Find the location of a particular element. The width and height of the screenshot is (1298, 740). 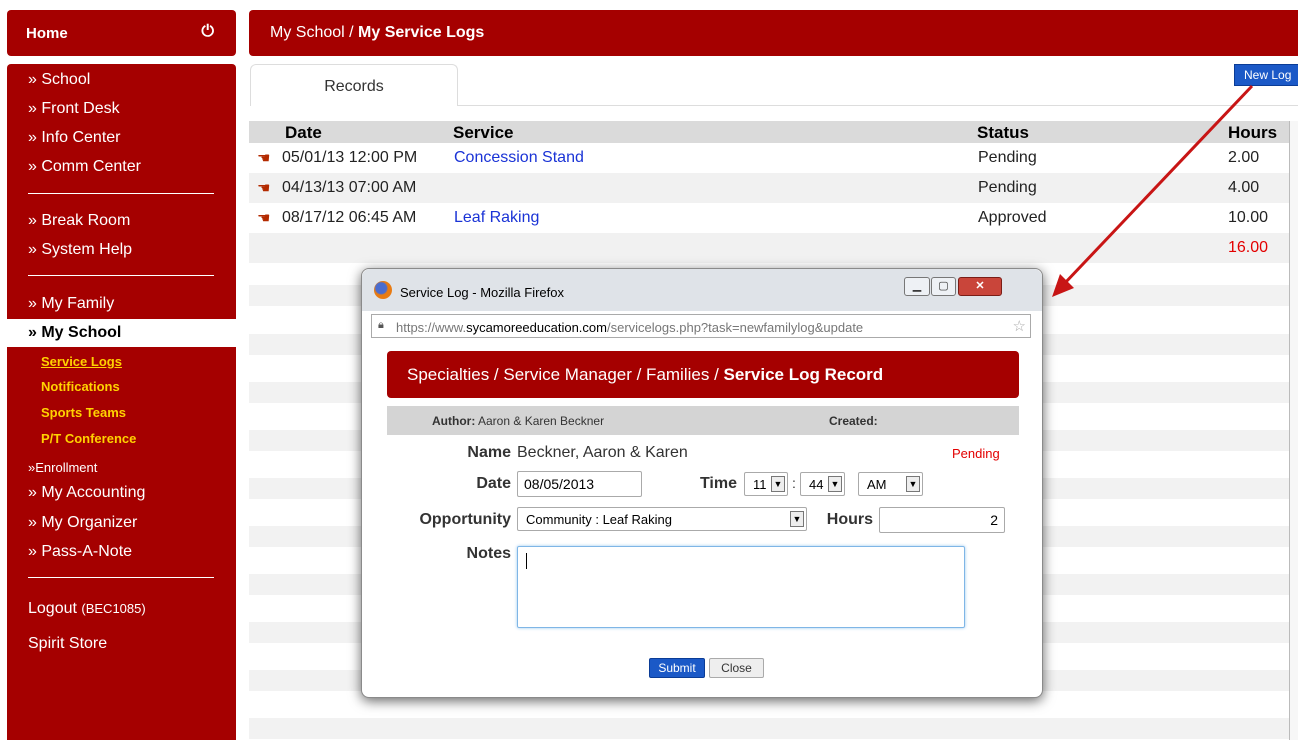

time-label: Time is located at coordinates (718, 483).